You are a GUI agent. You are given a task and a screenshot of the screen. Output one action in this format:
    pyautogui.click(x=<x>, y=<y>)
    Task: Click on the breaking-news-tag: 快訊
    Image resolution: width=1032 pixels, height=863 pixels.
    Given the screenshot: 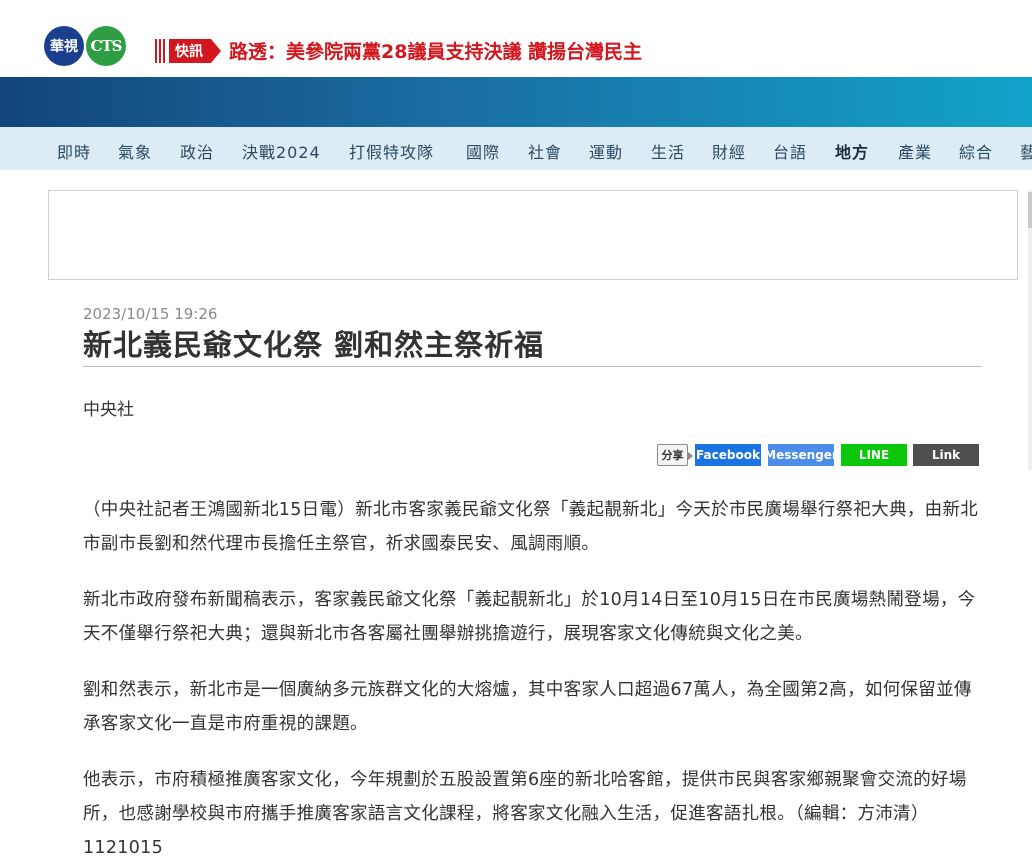 What is the action you would take?
    pyautogui.click(x=195, y=50)
    